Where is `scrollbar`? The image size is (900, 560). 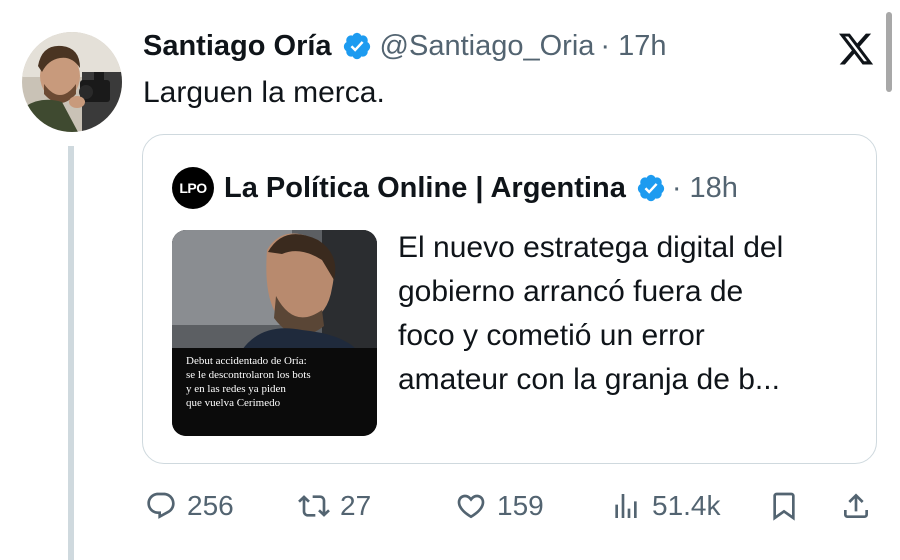 scrollbar is located at coordinates (889, 52).